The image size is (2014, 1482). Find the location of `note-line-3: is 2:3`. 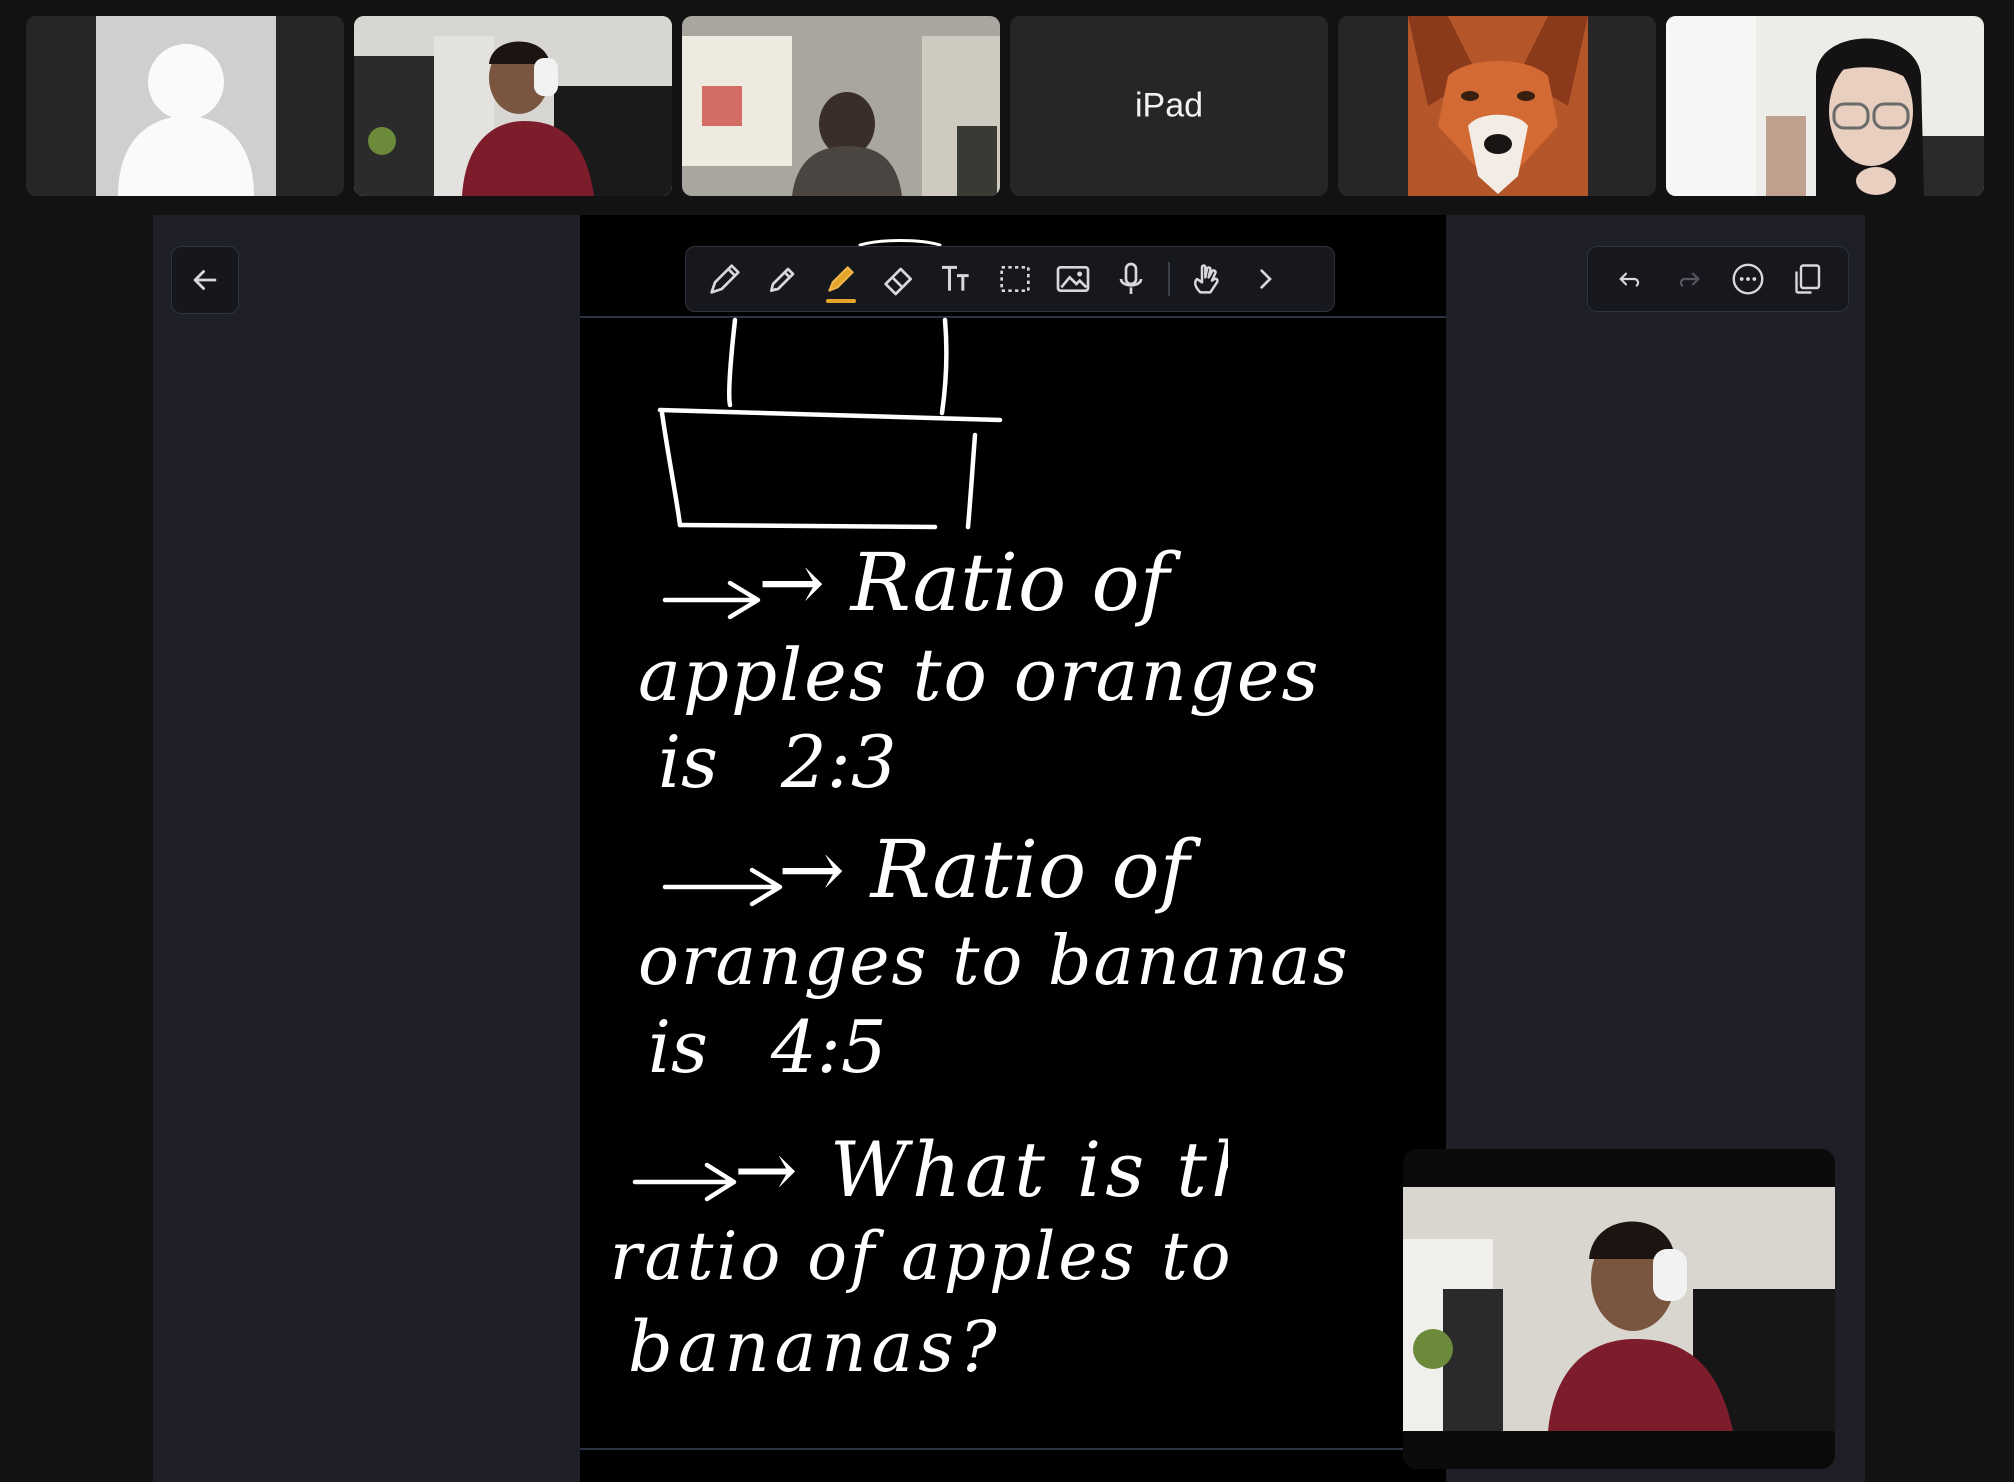

note-line-3: is 2:3 is located at coordinates (777, 762).